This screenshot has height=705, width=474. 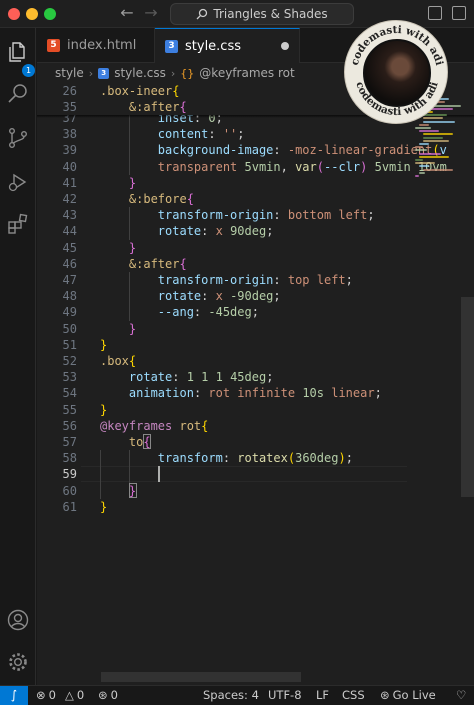 What do you see at coordinates (69, 263) in the screenshot?
I see `line-number: 46` at bounding box center [69, 263].